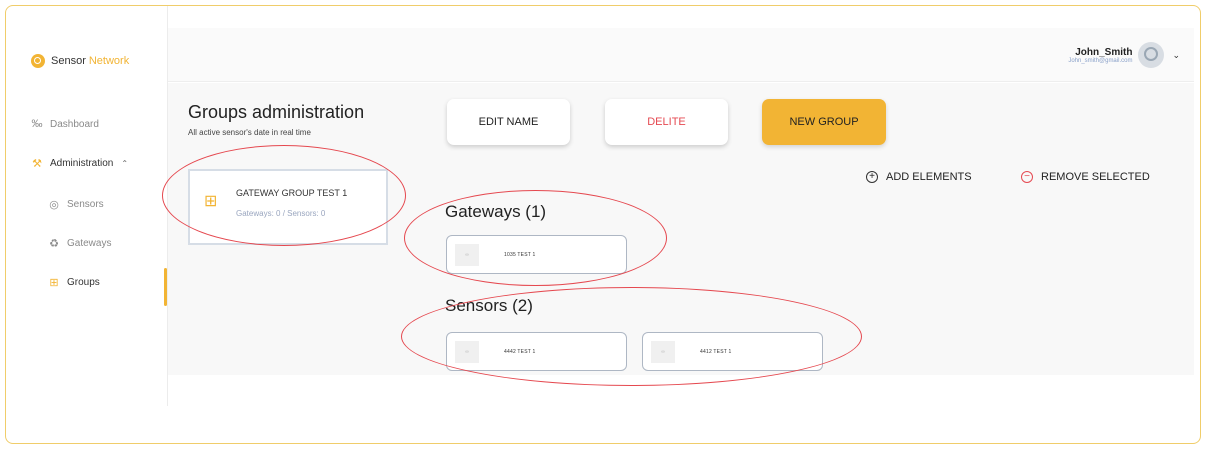 The image size is (1207, 449). I want to click on gateways-section-title: Gateways (1), so click(496, 211).